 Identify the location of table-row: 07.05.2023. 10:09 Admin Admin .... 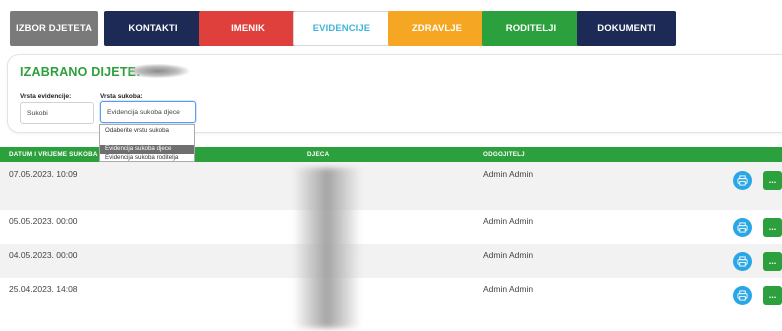
(391, 186).